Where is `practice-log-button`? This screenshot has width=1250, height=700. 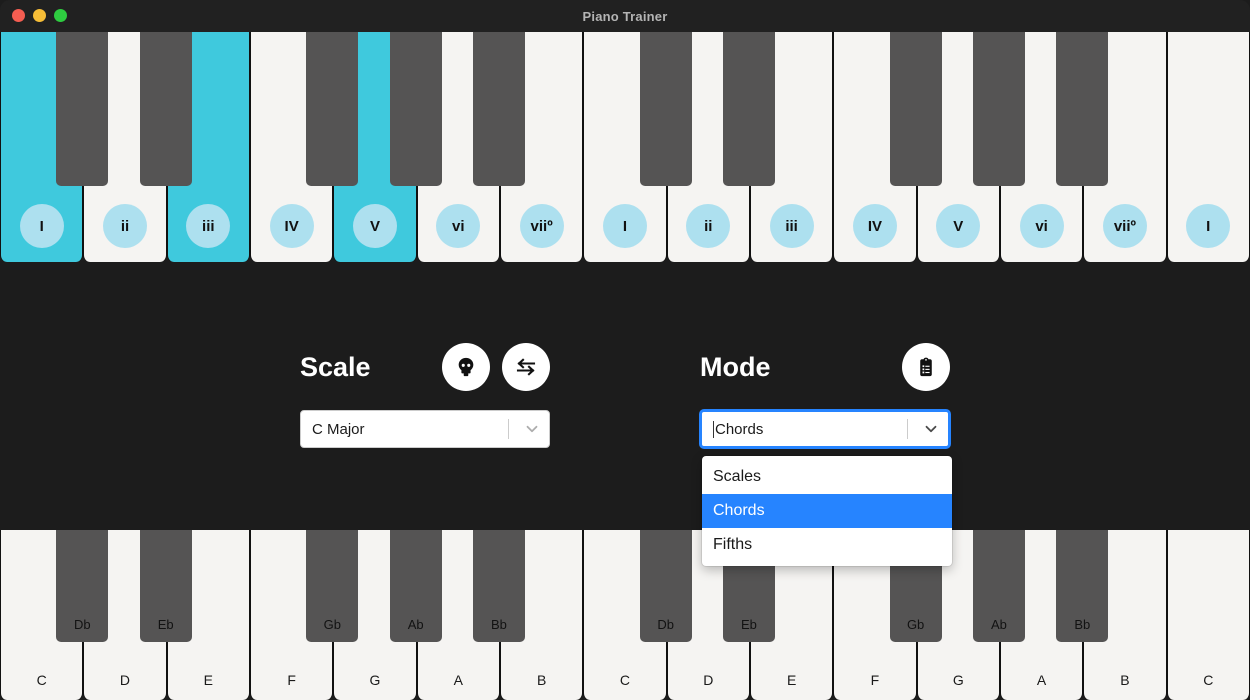 practice-log-button is located at coordinates (926, 367).